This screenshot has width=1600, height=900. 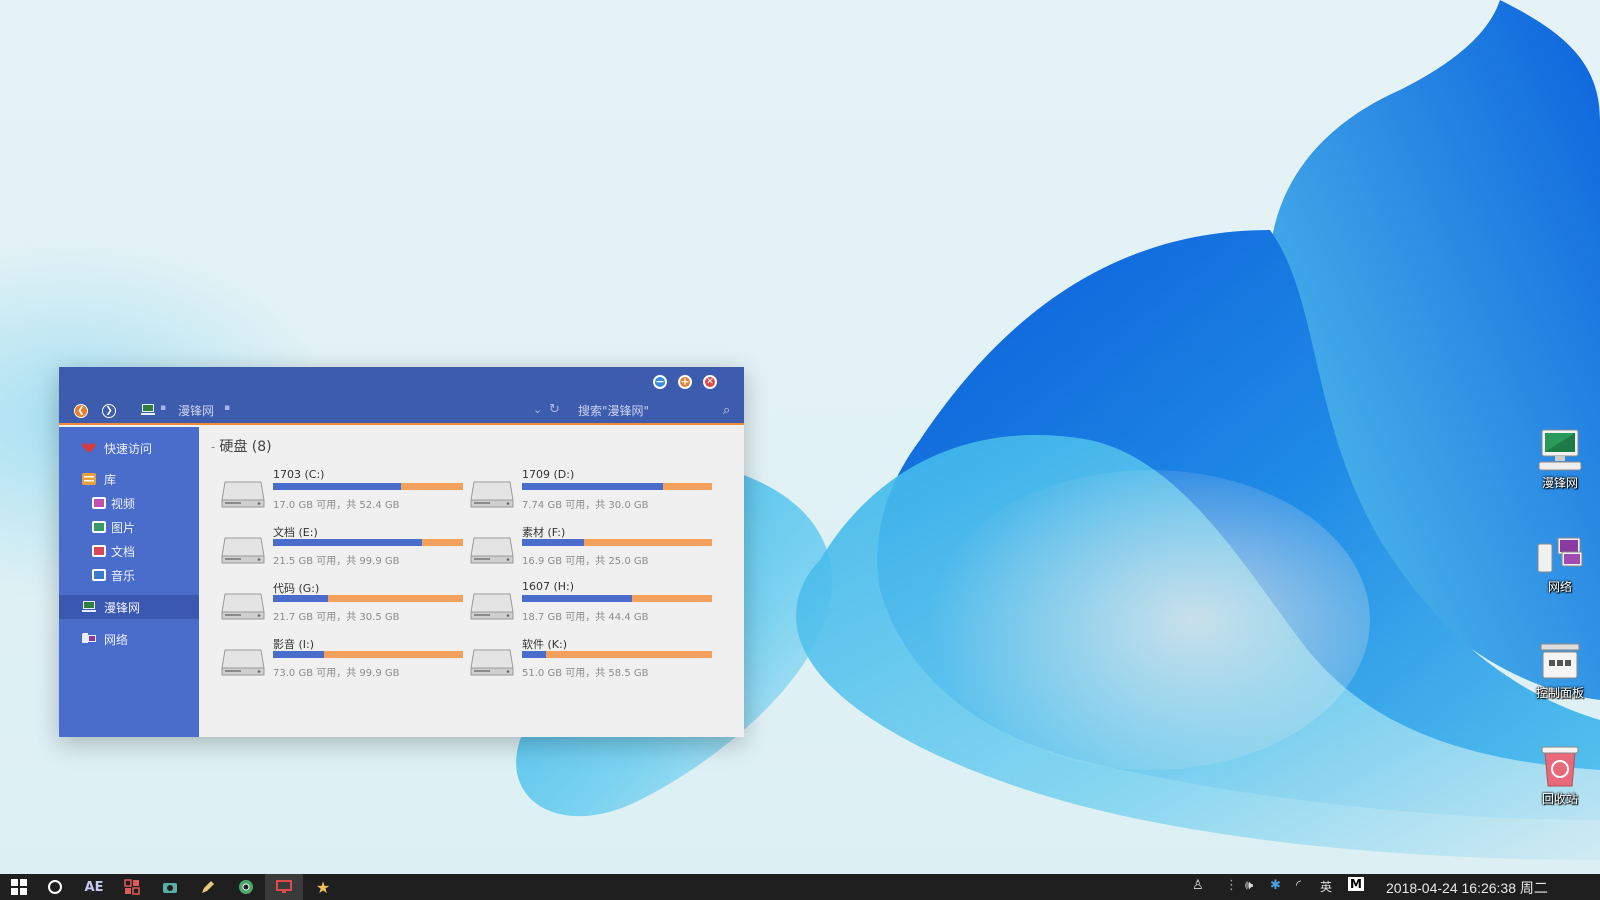 I want to click on sidebar-item-documents: 文档, so click(x=129, y=551).